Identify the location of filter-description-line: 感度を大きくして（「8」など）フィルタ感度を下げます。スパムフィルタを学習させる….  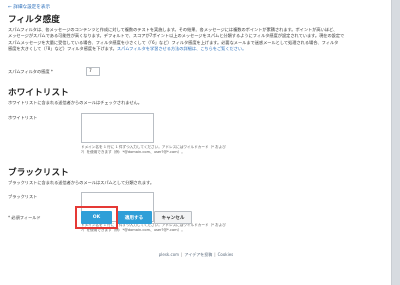
(198, 49).